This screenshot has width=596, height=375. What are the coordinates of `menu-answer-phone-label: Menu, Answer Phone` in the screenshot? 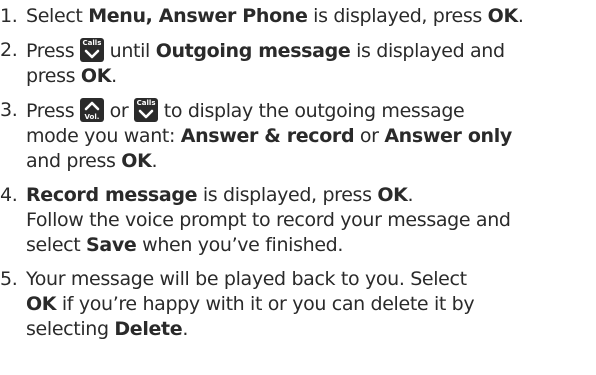 It's located at (198, 16).